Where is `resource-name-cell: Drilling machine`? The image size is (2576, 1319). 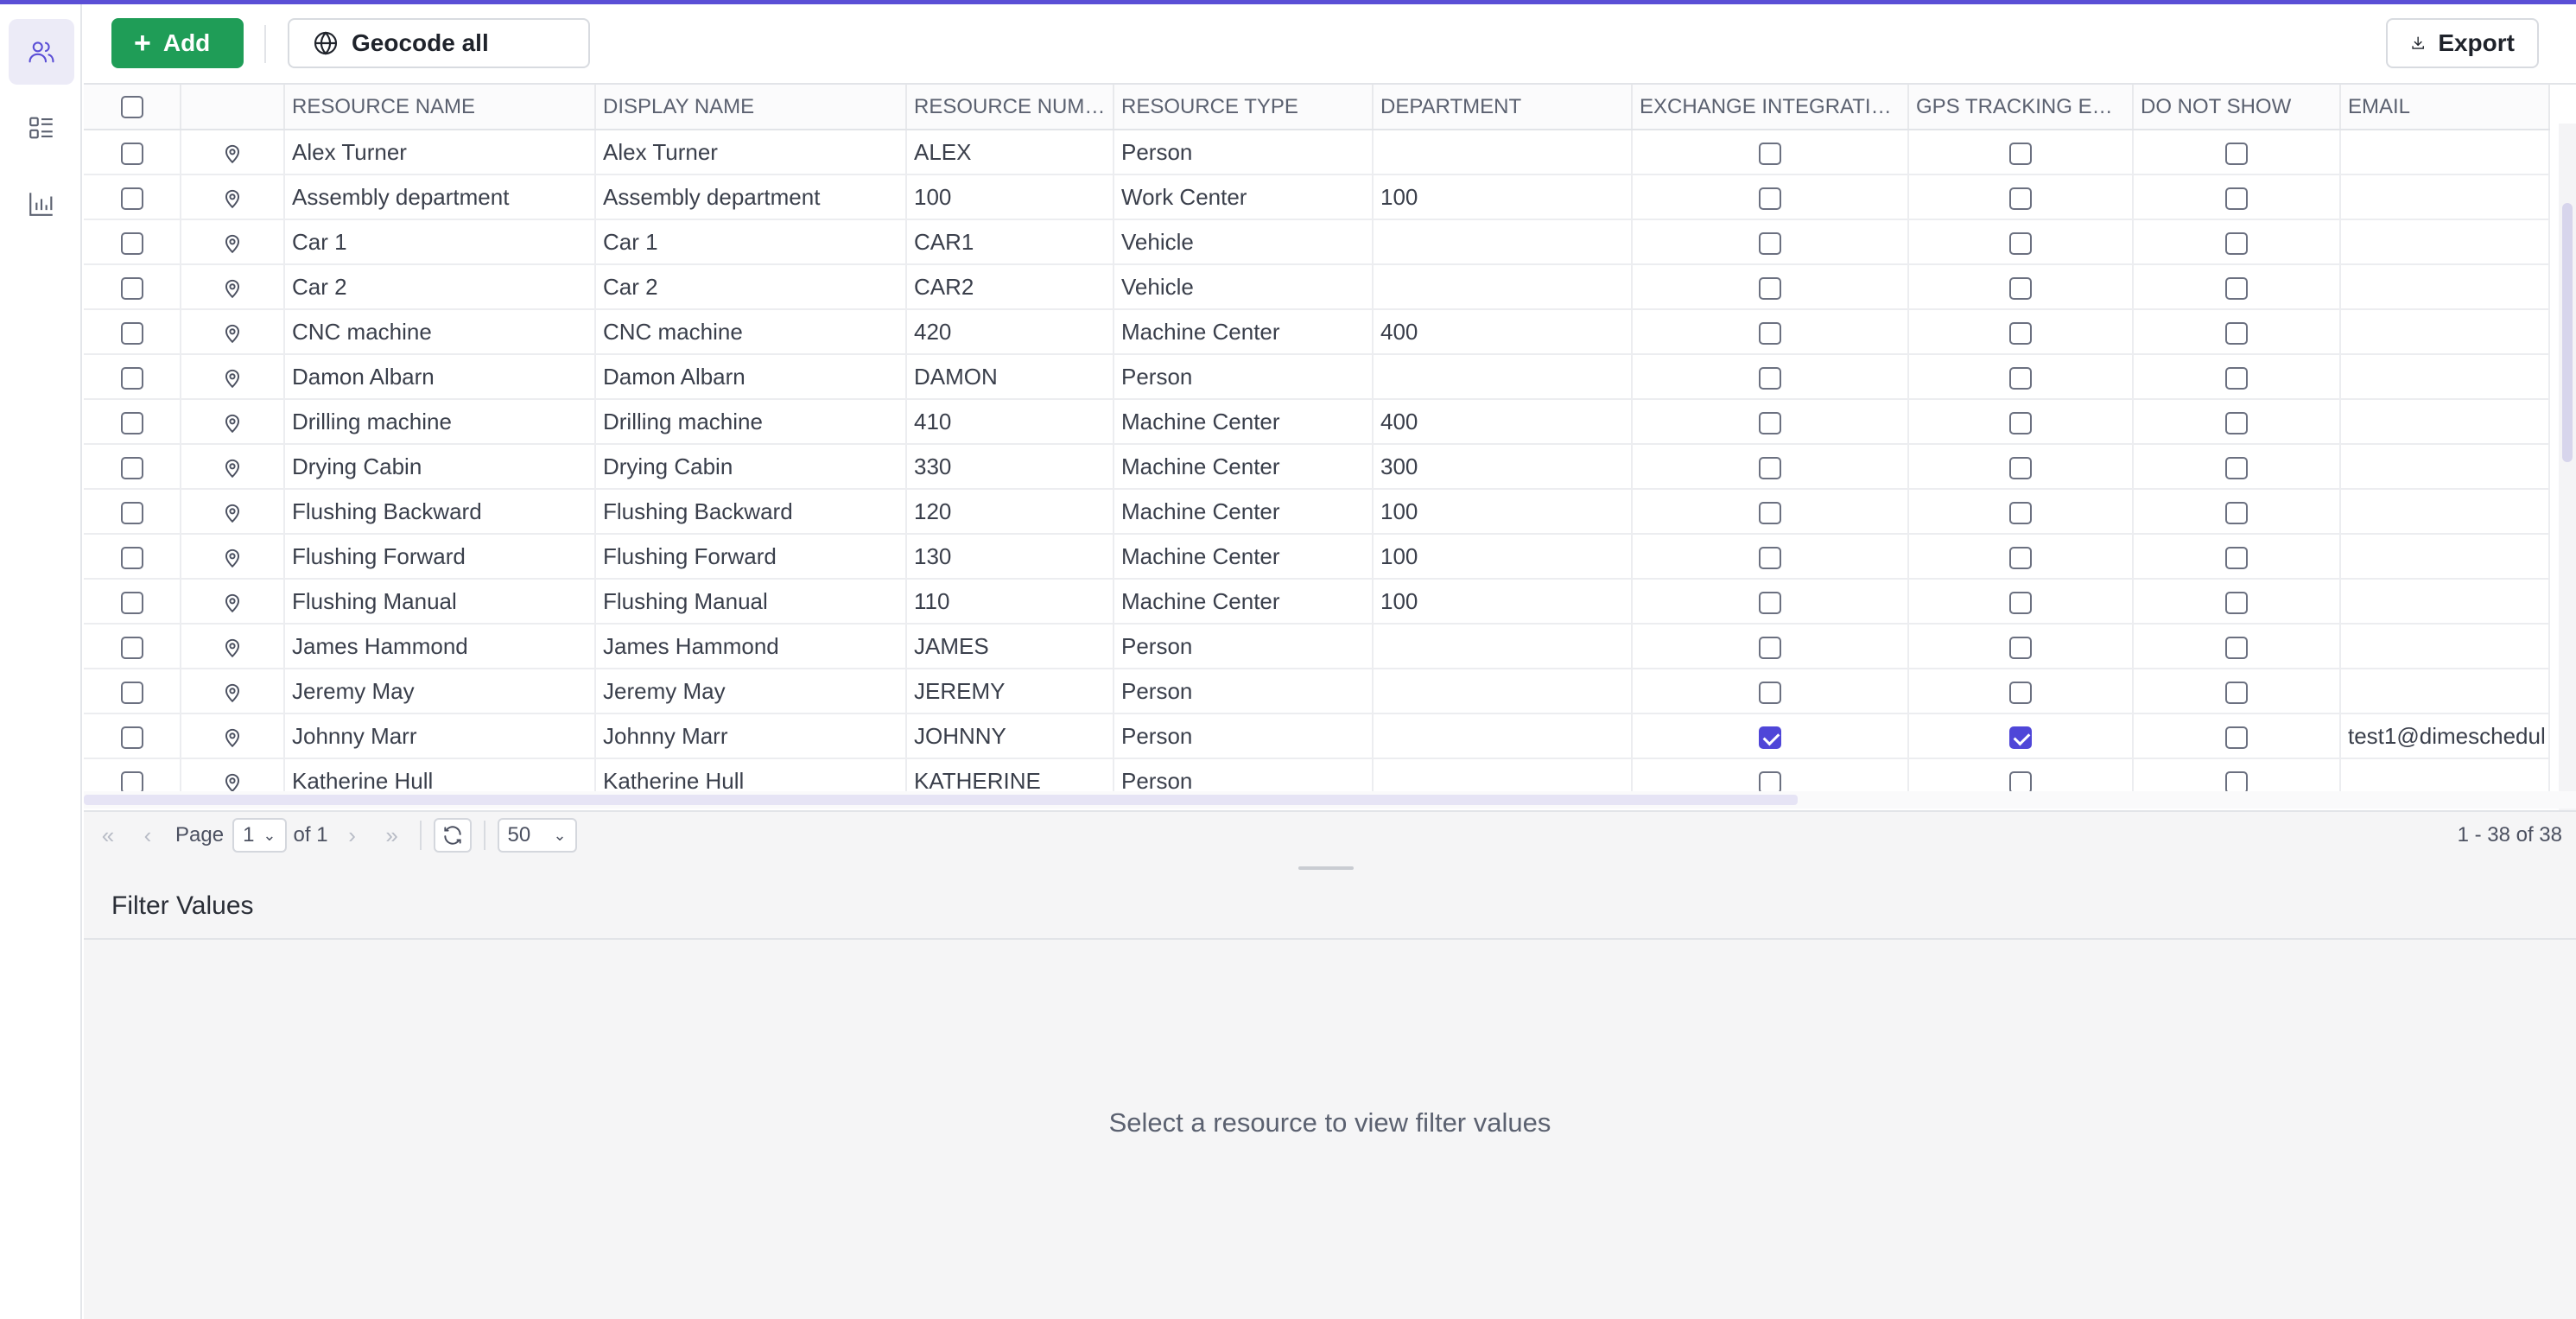 resource-name-cell: Drilling machine is located at coordinates (440, 422).